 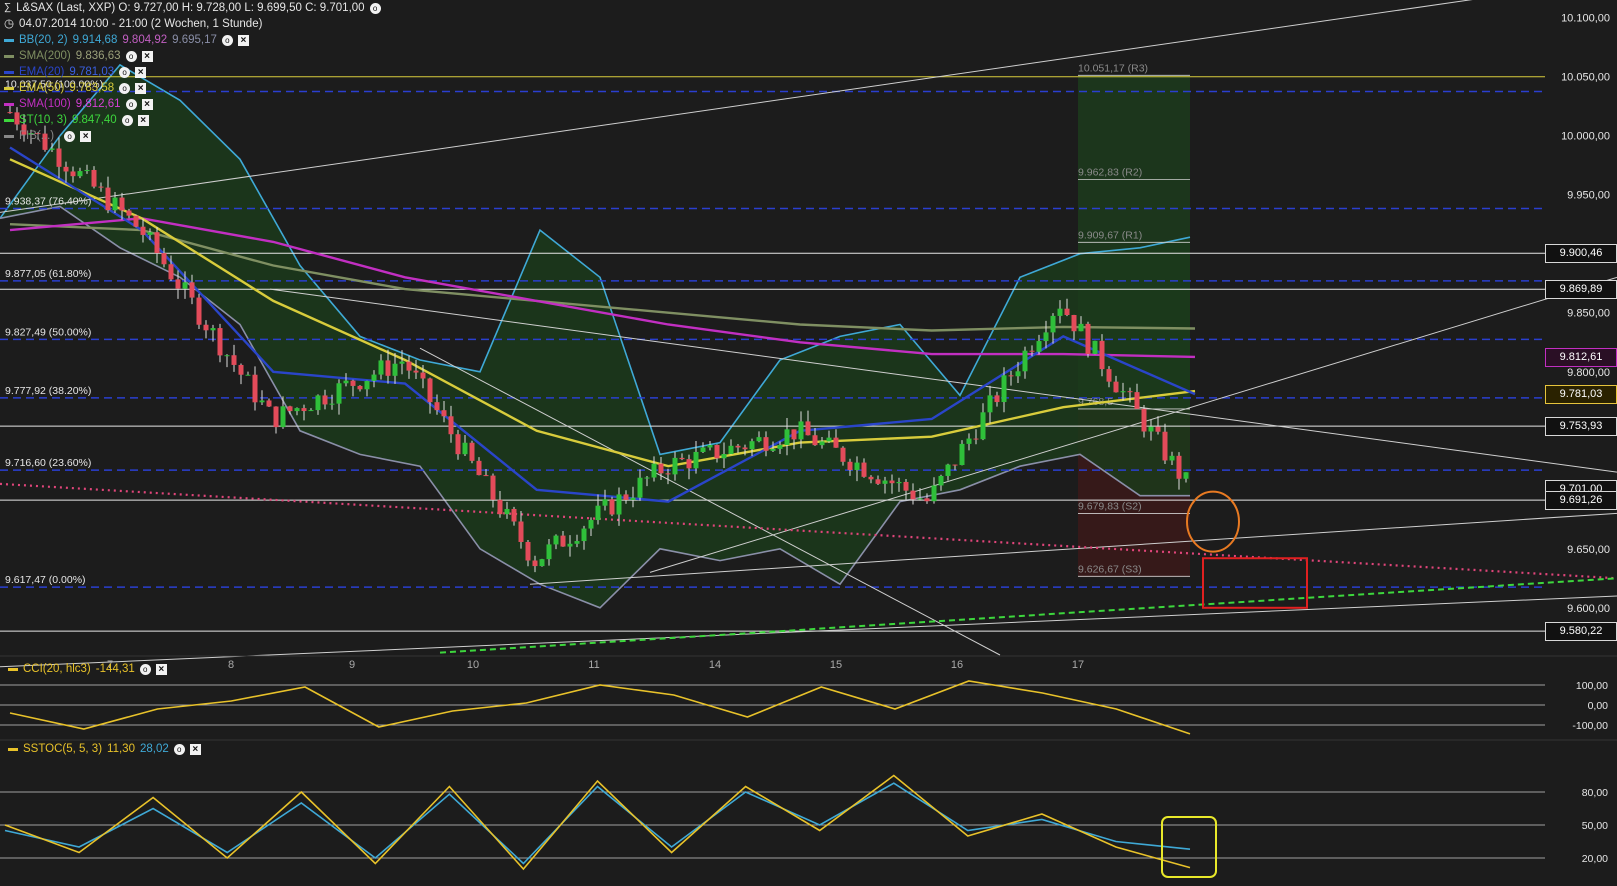 I want to click on indicator-label: EMA(20), so click(x=42, y=72).